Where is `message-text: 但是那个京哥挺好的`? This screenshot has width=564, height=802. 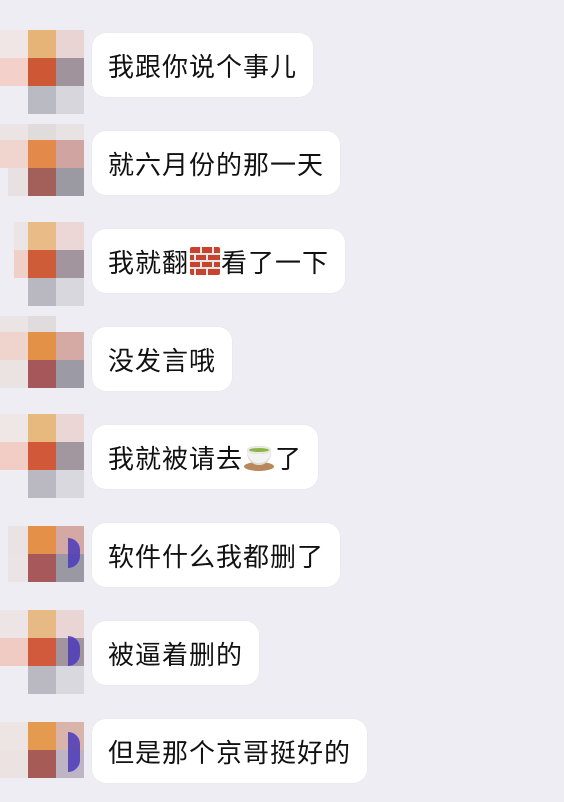 message-text: 但是那个京哥挺好的 is located at coordinates (230, 753).